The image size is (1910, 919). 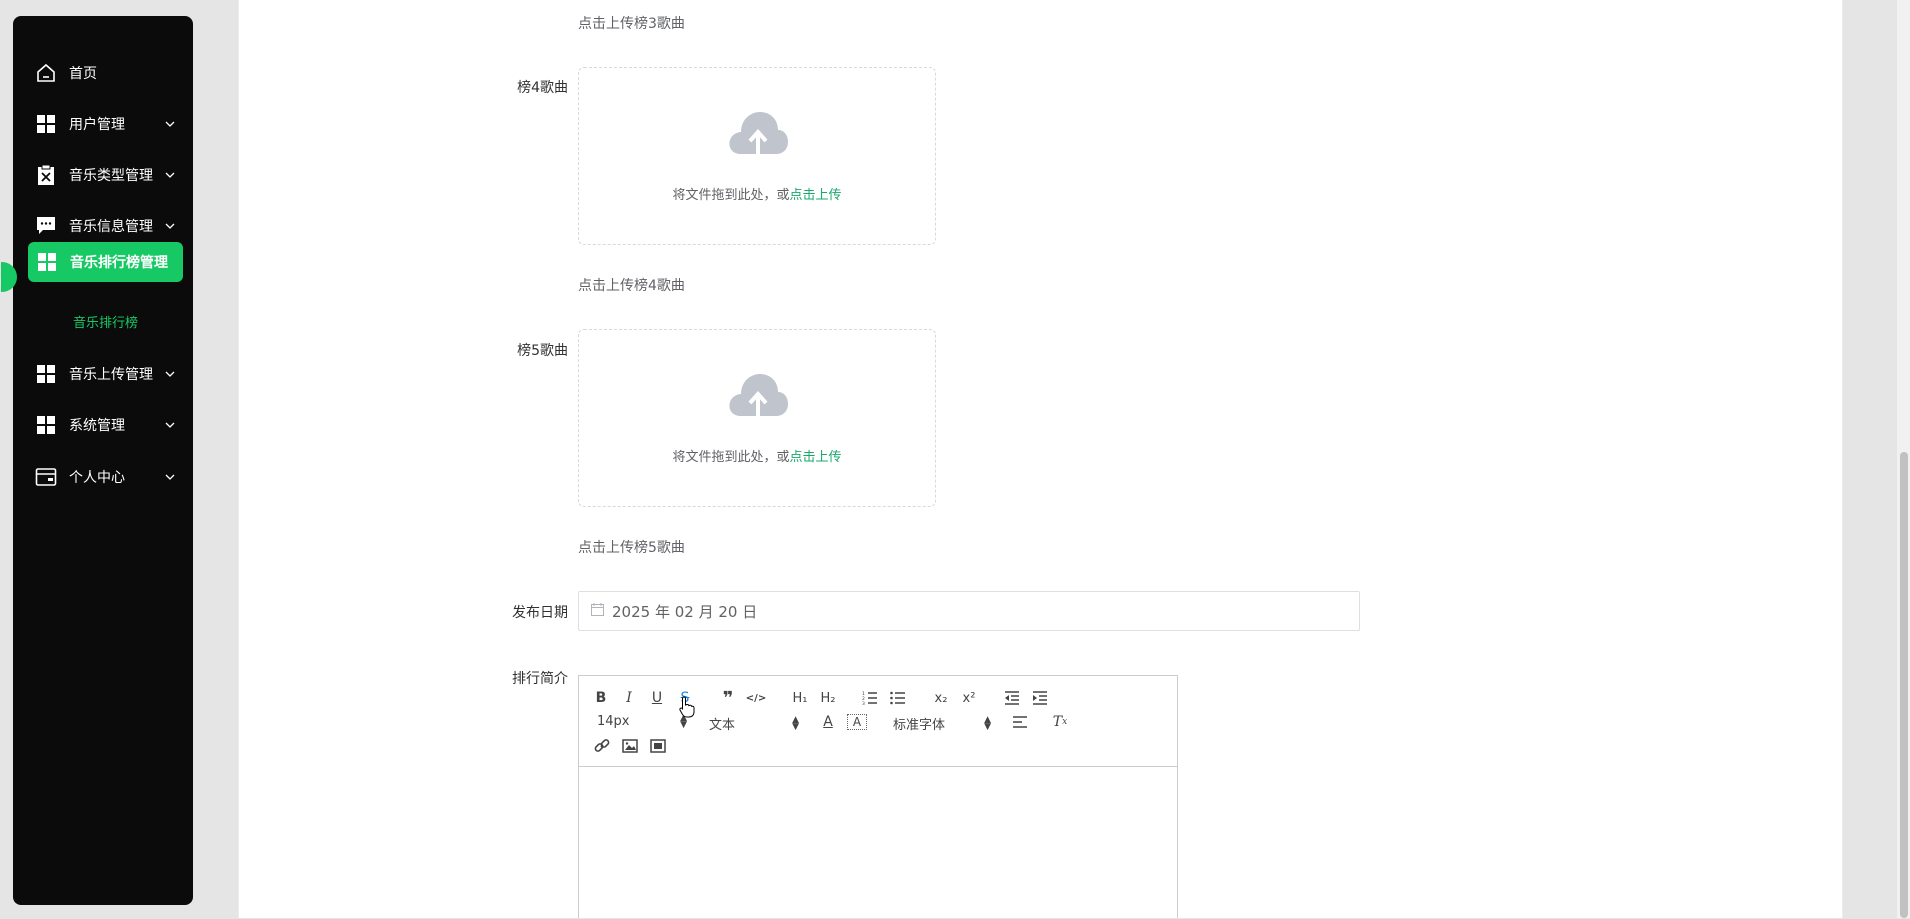 What do you see at coordinates (941, 698) in the screenshot?
I see `subscript-icon: x₂` at bounding box center [941, 698].